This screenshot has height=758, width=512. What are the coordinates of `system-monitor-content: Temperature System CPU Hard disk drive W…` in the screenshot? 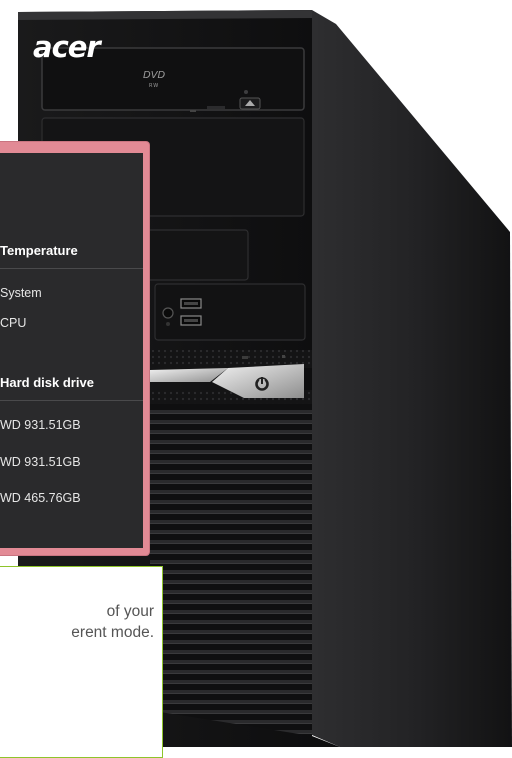 It's located at (71, 350).